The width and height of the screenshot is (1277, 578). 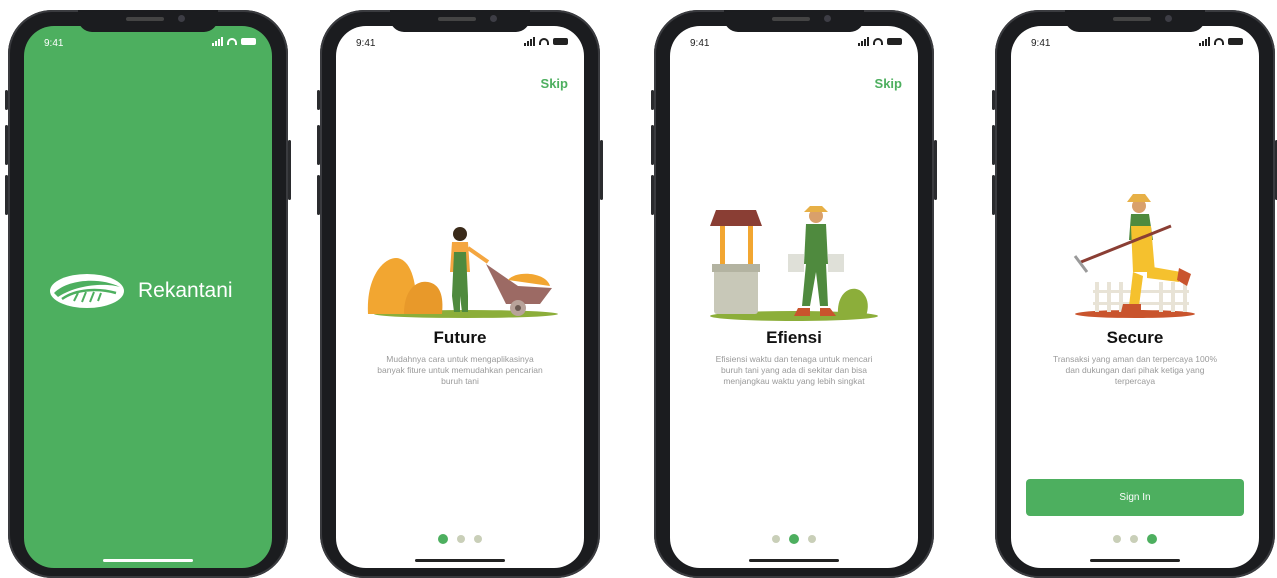 What do you see at coordinates (1134, 256) in the screenshot?
I see `farmer-rake-illustration` at bounding box center [1134, 256].